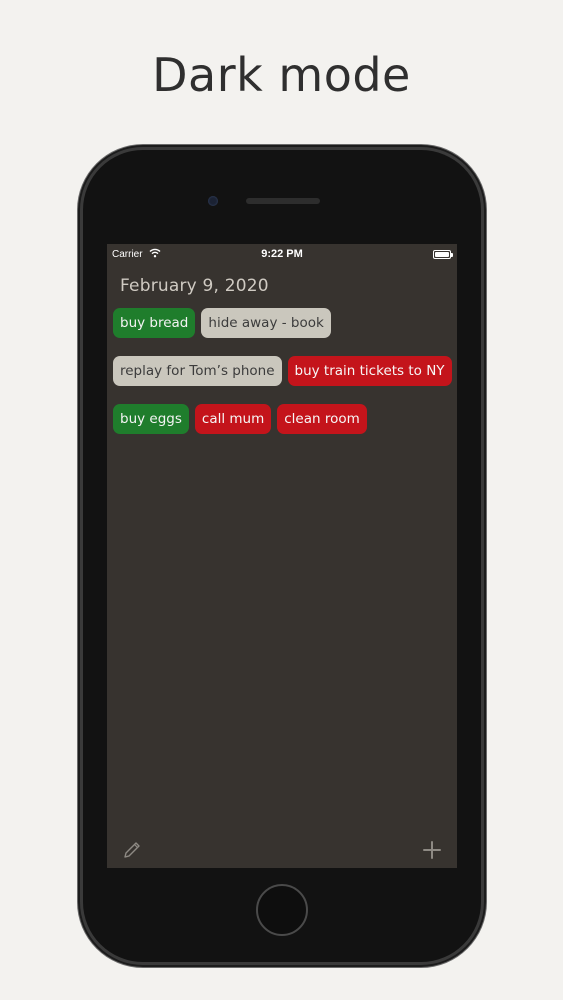 This screenshot has height=1000, width=563. I want to click on task-tag: clean room, so click(322, 419).